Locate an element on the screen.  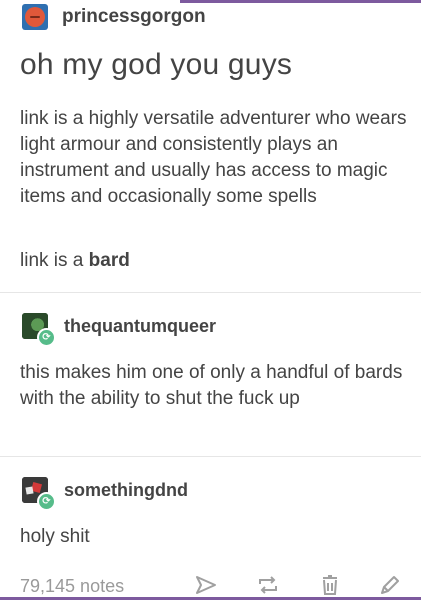
reblog-header: ⟳ thequantumqueer is located at coordinates (119, 329).